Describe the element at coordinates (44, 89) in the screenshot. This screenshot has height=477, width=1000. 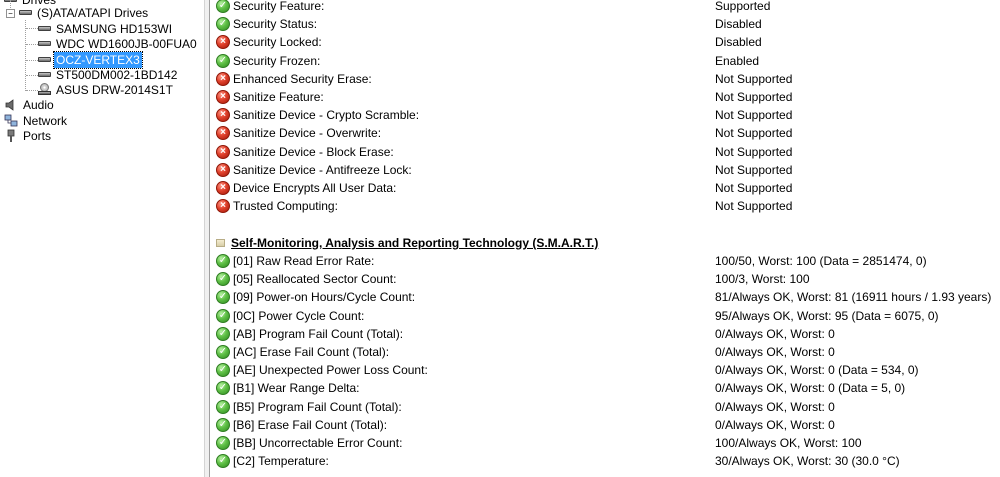
I see `cdrom-icon` at that location.